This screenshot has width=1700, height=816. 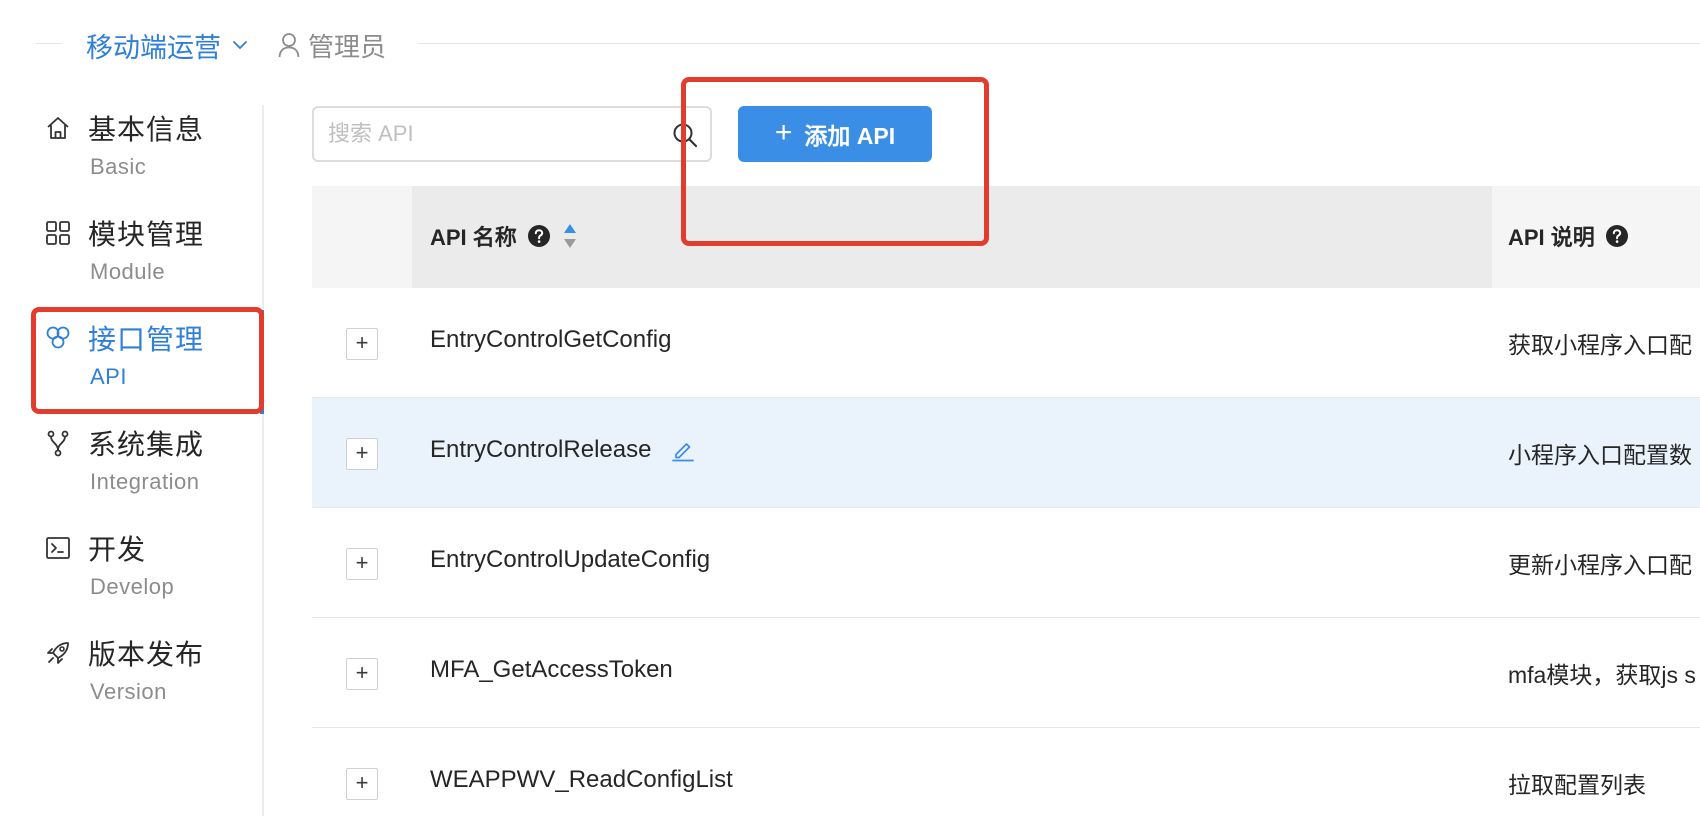 What do you see at coordinates (850, 136) in the screenshot?
I see `add-api-button-label: 添加 API` at bounding box center [850, 136].